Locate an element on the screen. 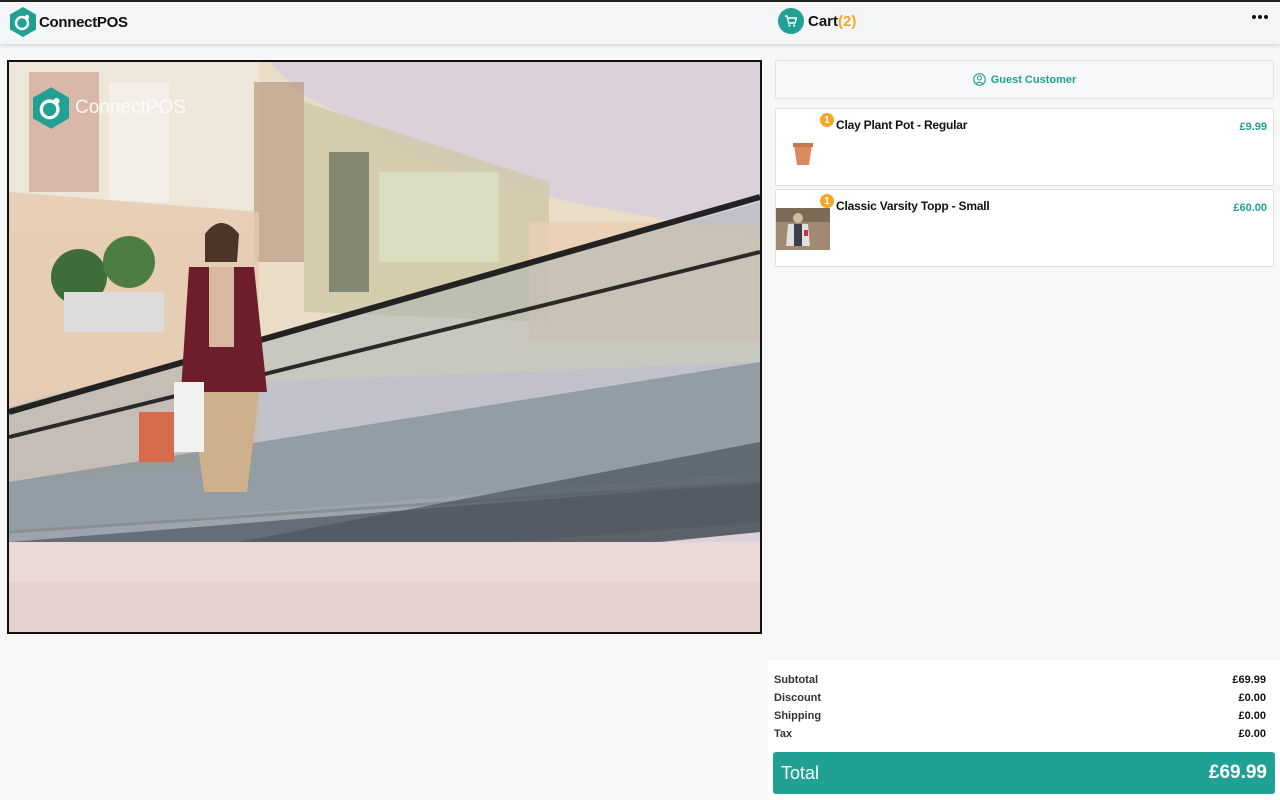 This screenshot has width=1280, height=800. item-name: Classic Varsity Topp - Small is located at coordinates (913, 206).